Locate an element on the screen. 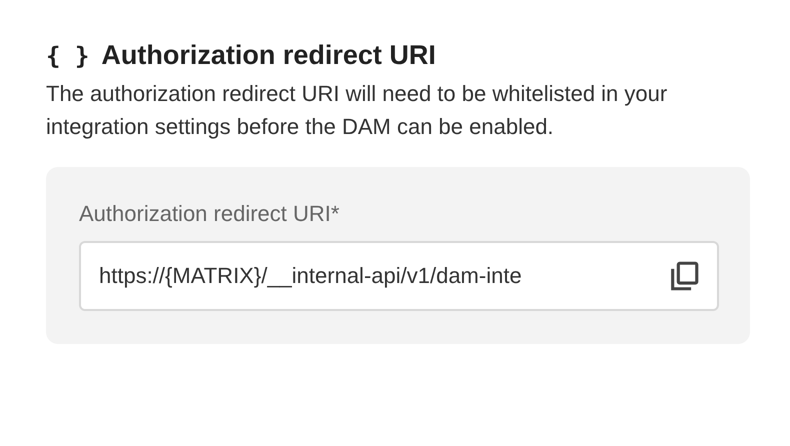  field-label: Authorization redirect URI* is located at coordinates (209, 214).